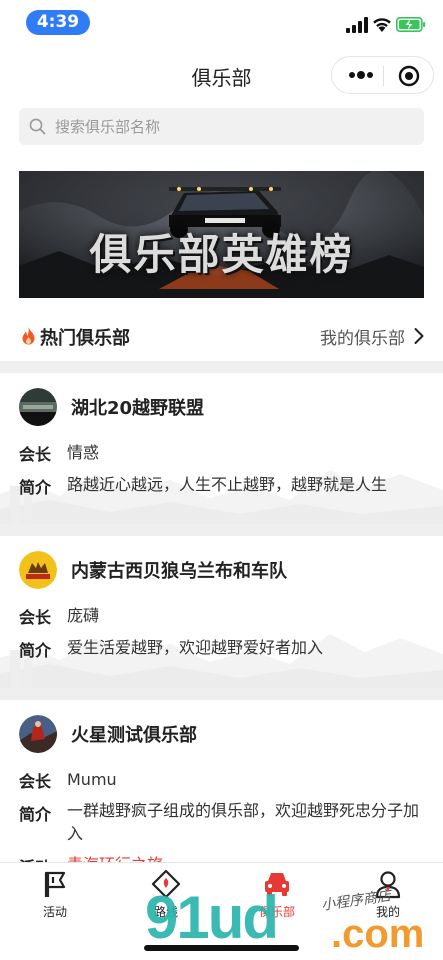 The image size is (443, 960). Describe the element at coordinates (277, 884) in the screenshot. I see `car-icon` at that location.